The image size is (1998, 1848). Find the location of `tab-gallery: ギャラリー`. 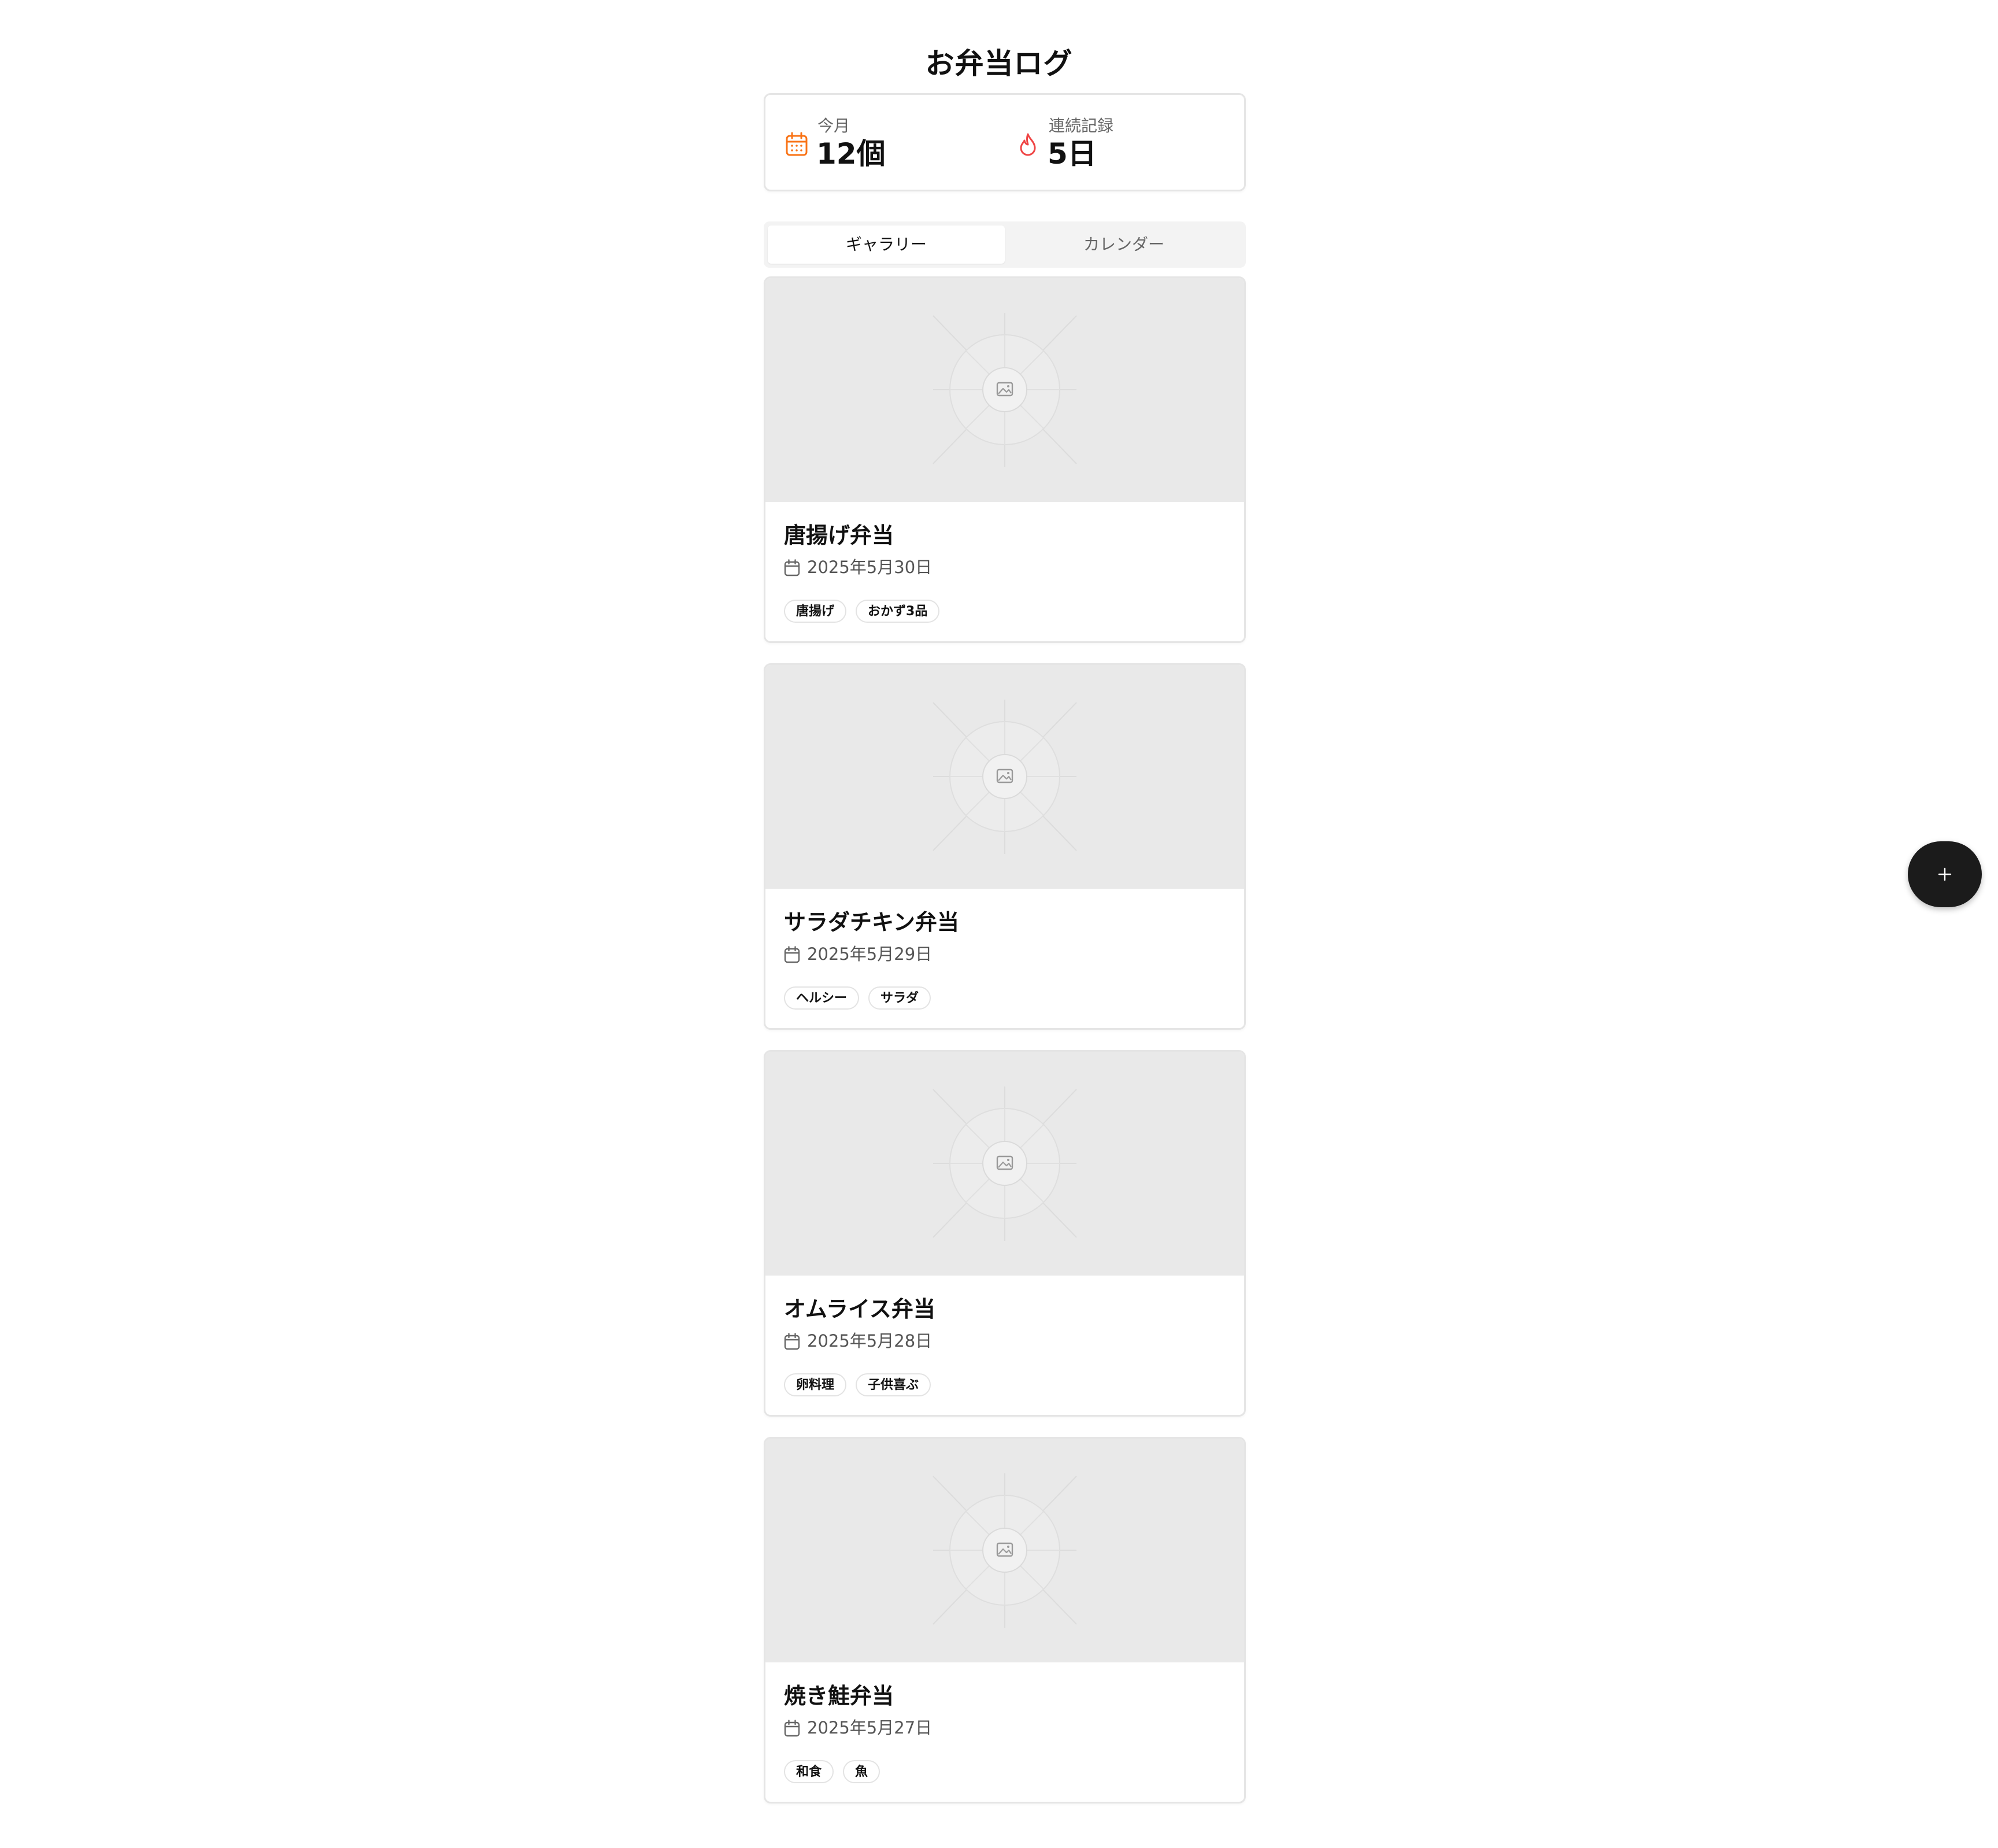

tab-gallery: ギャラリー is located at coordinates (886, 245).